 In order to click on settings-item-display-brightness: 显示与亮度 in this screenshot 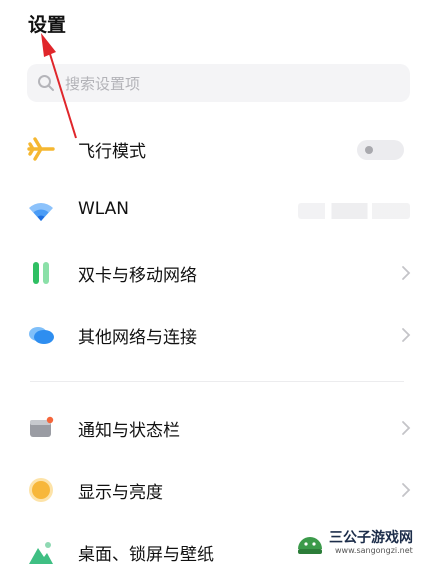, I will do `click(217, 490)`.